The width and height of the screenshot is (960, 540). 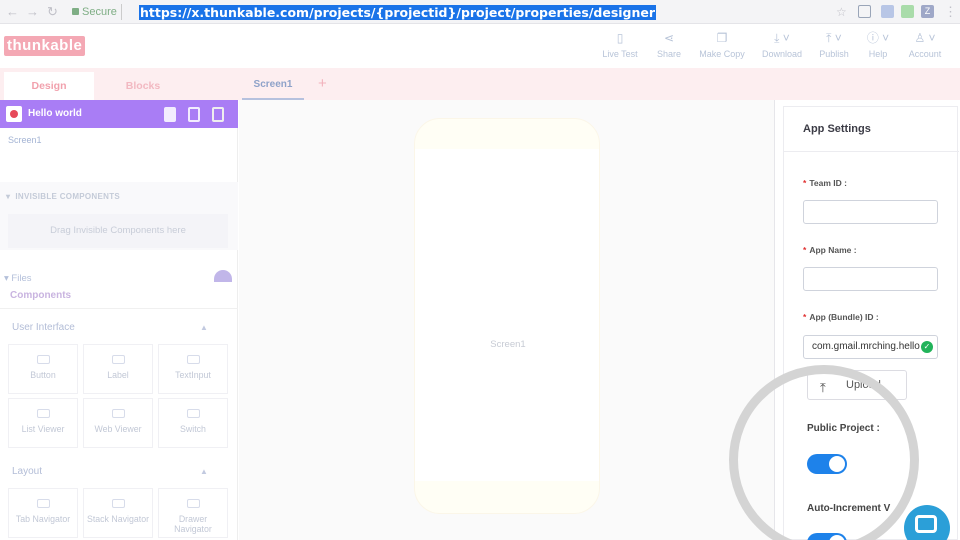 I want to click on label-icon, so click(x=118, y=359).